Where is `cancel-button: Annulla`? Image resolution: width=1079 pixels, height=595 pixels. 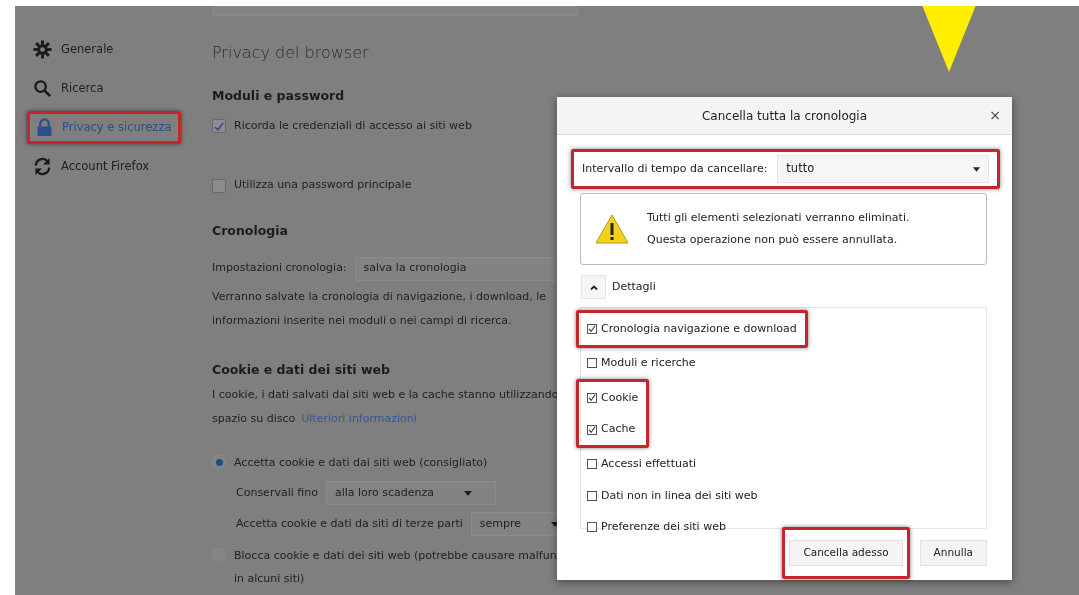
cancel-button: Annulla is located at coordinates (953, 553).